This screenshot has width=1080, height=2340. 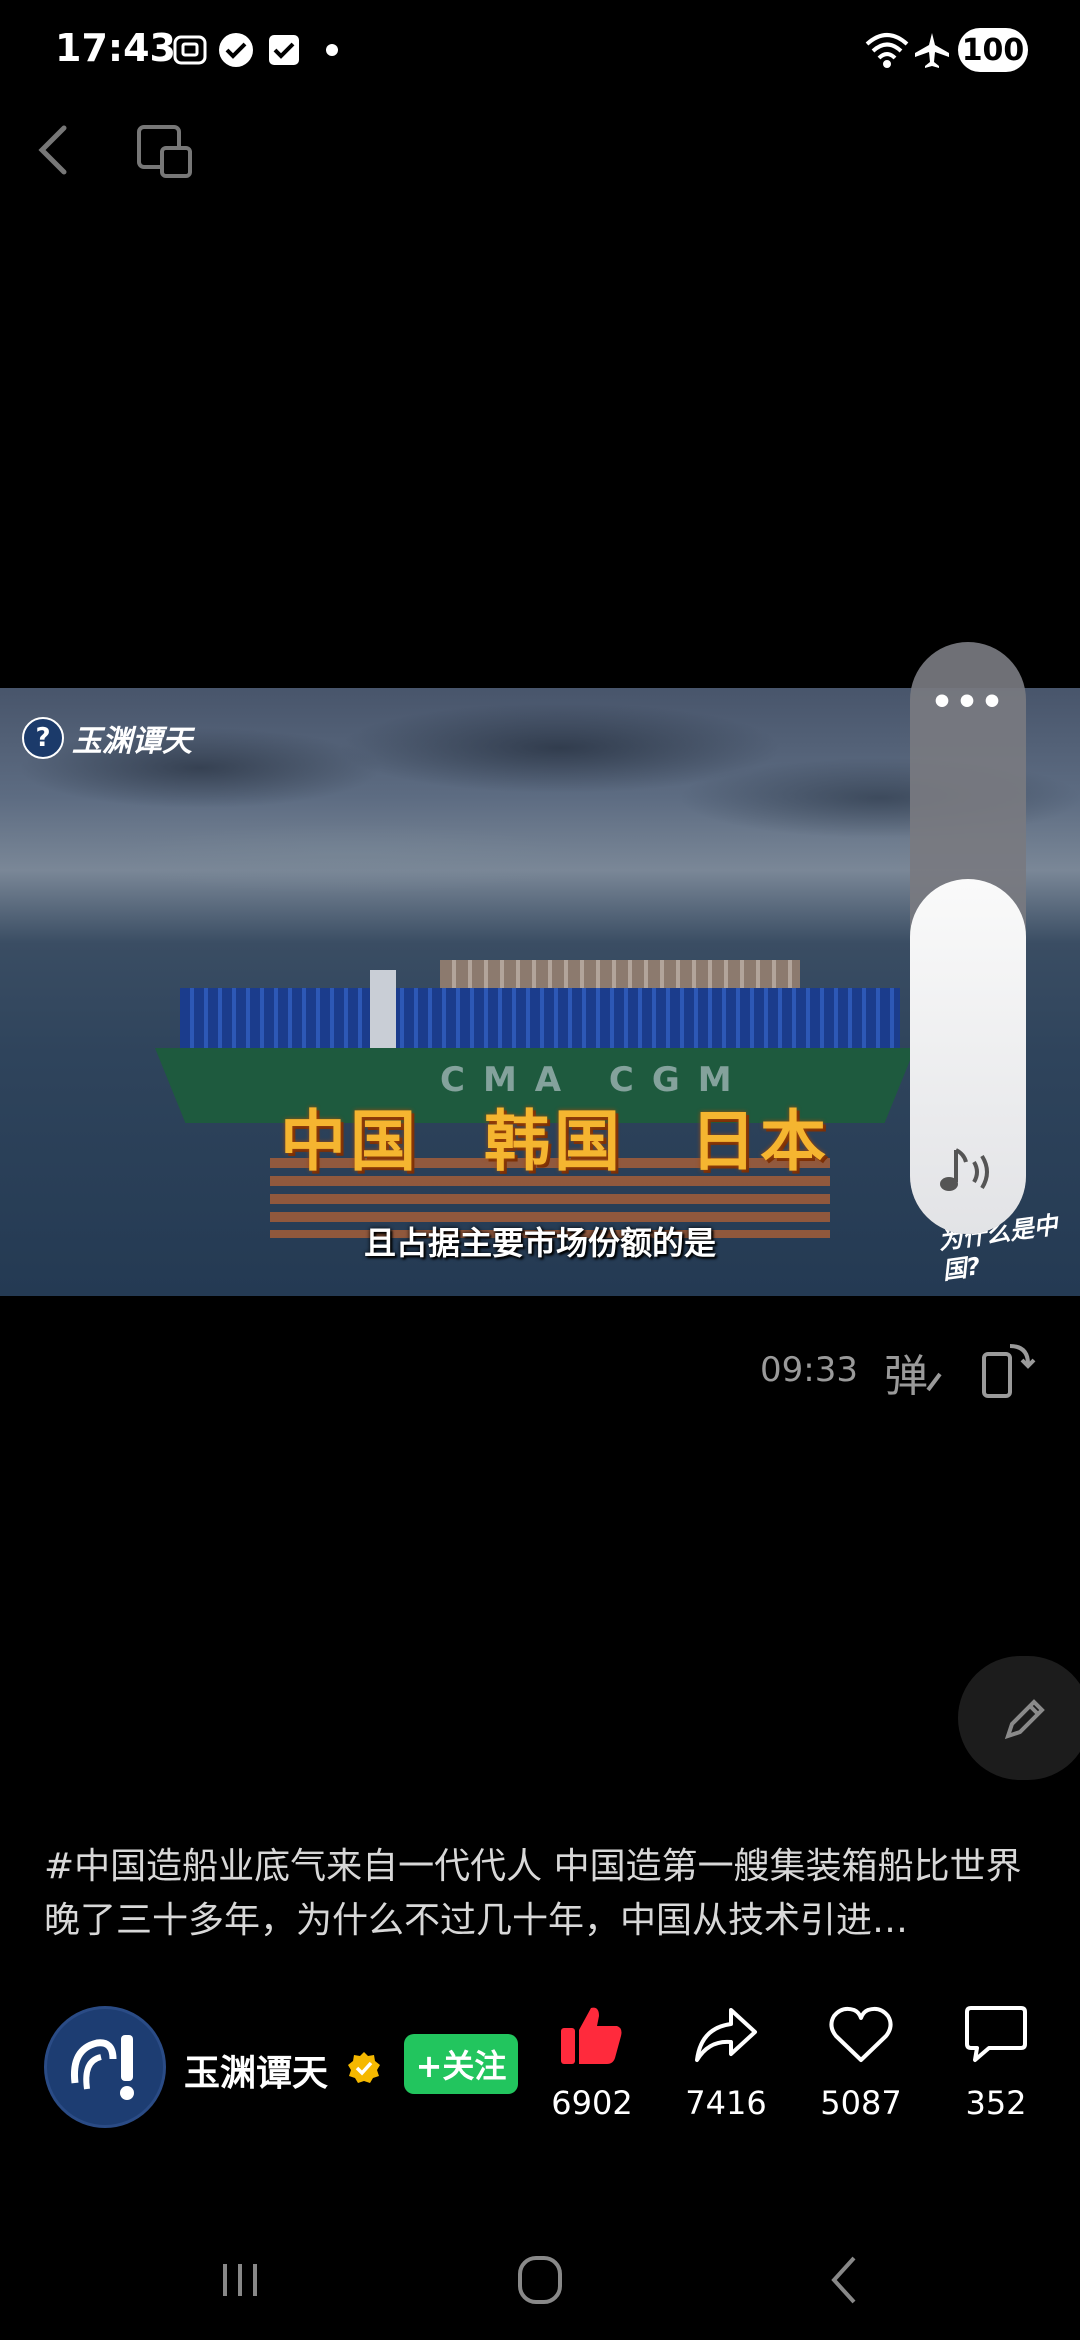 I want to click on home-button, so click(x=540, y=2280).